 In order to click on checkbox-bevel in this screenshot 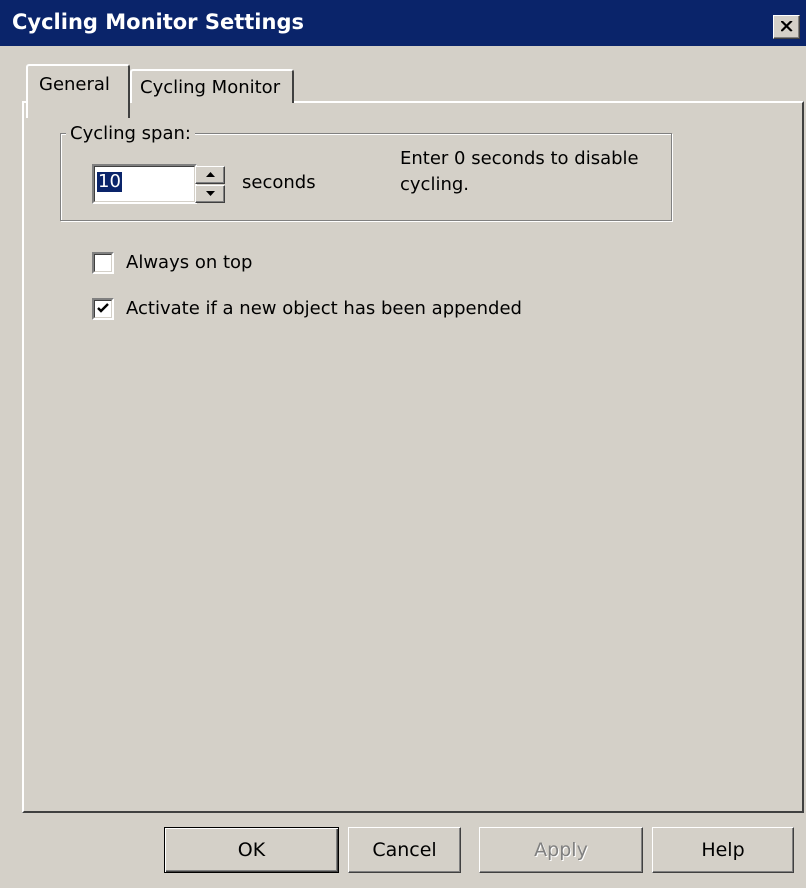, I will do `click(103, 263)`.